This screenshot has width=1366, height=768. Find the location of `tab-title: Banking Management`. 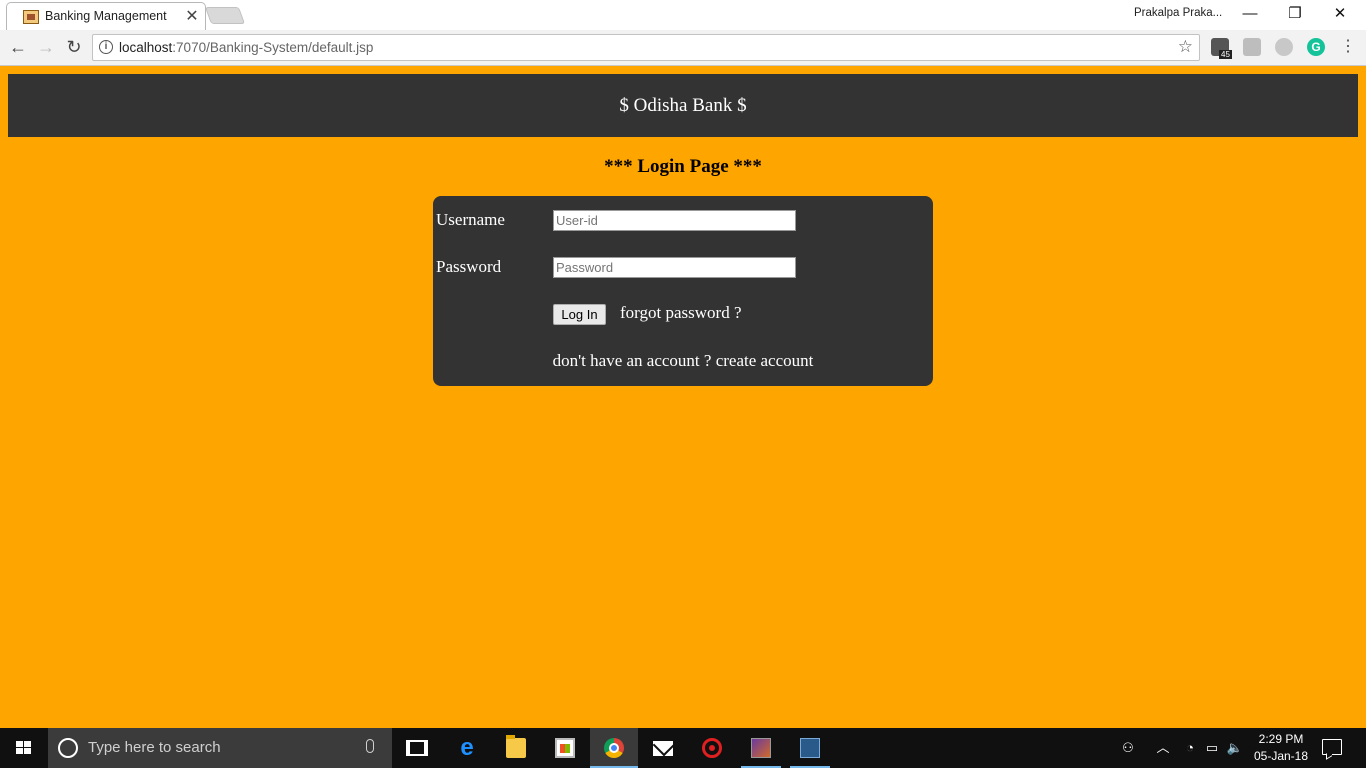

tab-title: Banking Management is located at coordinates (106, 16).